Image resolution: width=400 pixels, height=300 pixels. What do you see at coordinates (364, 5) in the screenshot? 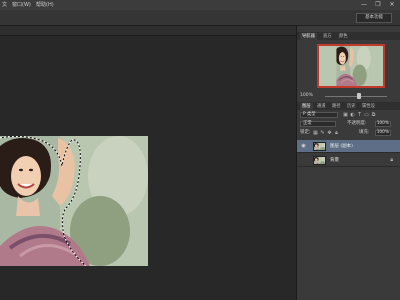
I see `minimize-button: —` at bounding box center [364, 5].